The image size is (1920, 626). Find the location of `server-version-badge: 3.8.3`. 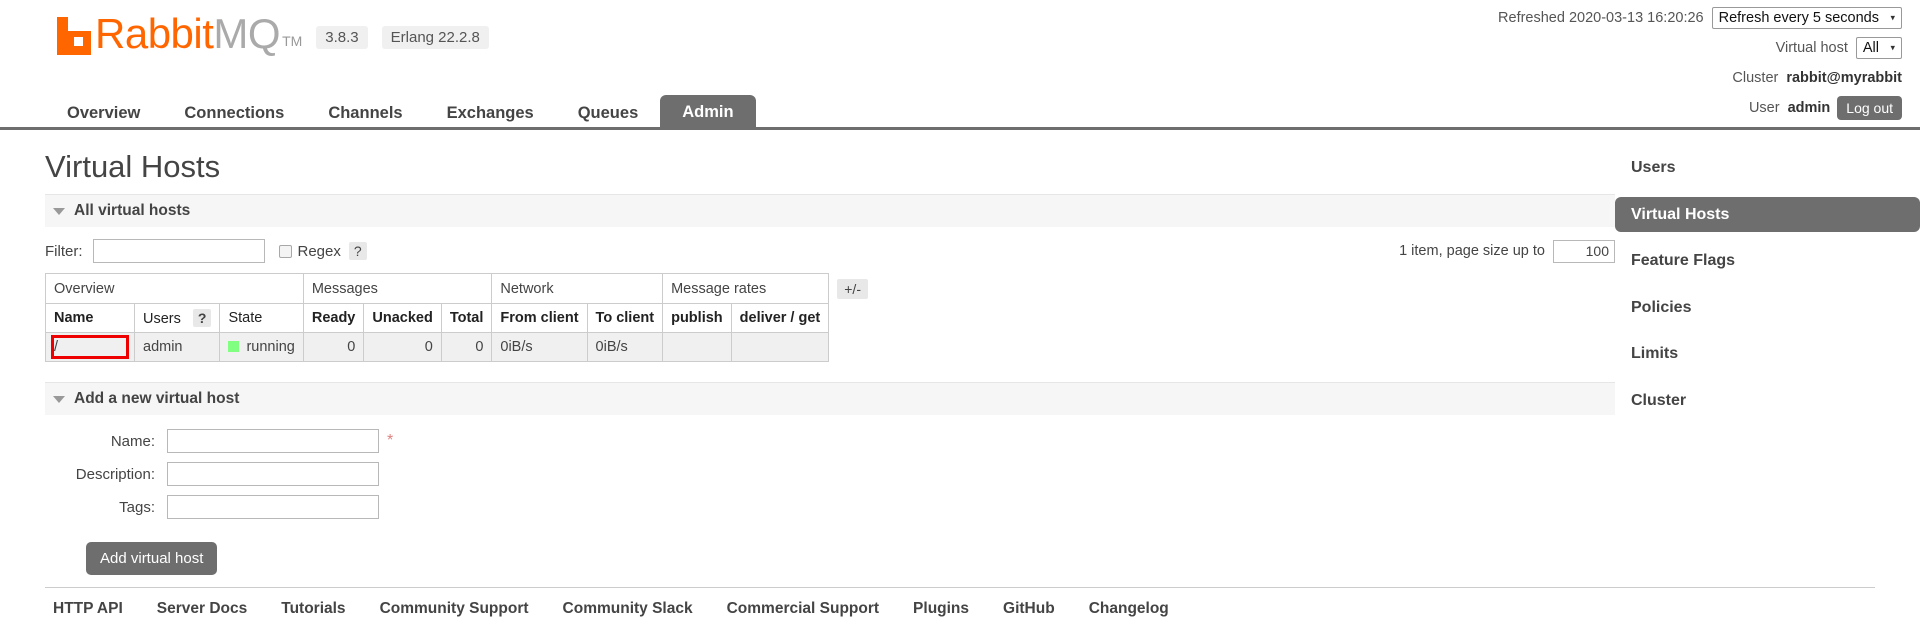

server-version-badge: 3.8.3 is located at coordinates (342, 37).